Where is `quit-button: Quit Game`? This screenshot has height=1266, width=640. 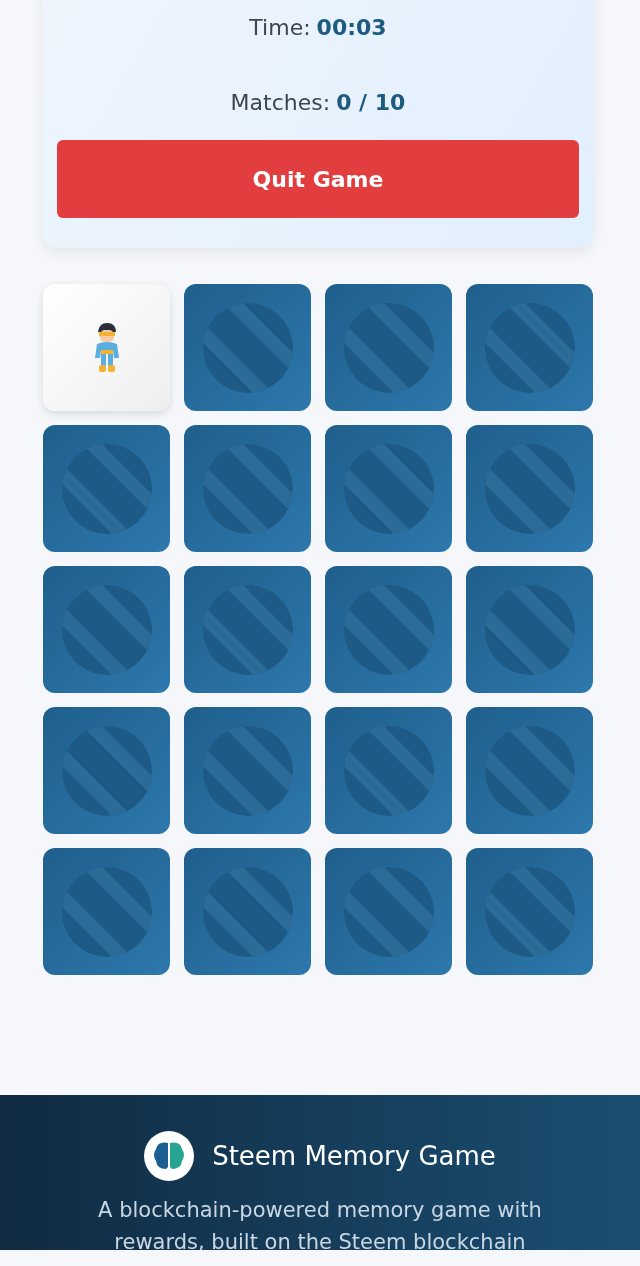
quit-button: Quit Game is located at coordinates (318, 179).